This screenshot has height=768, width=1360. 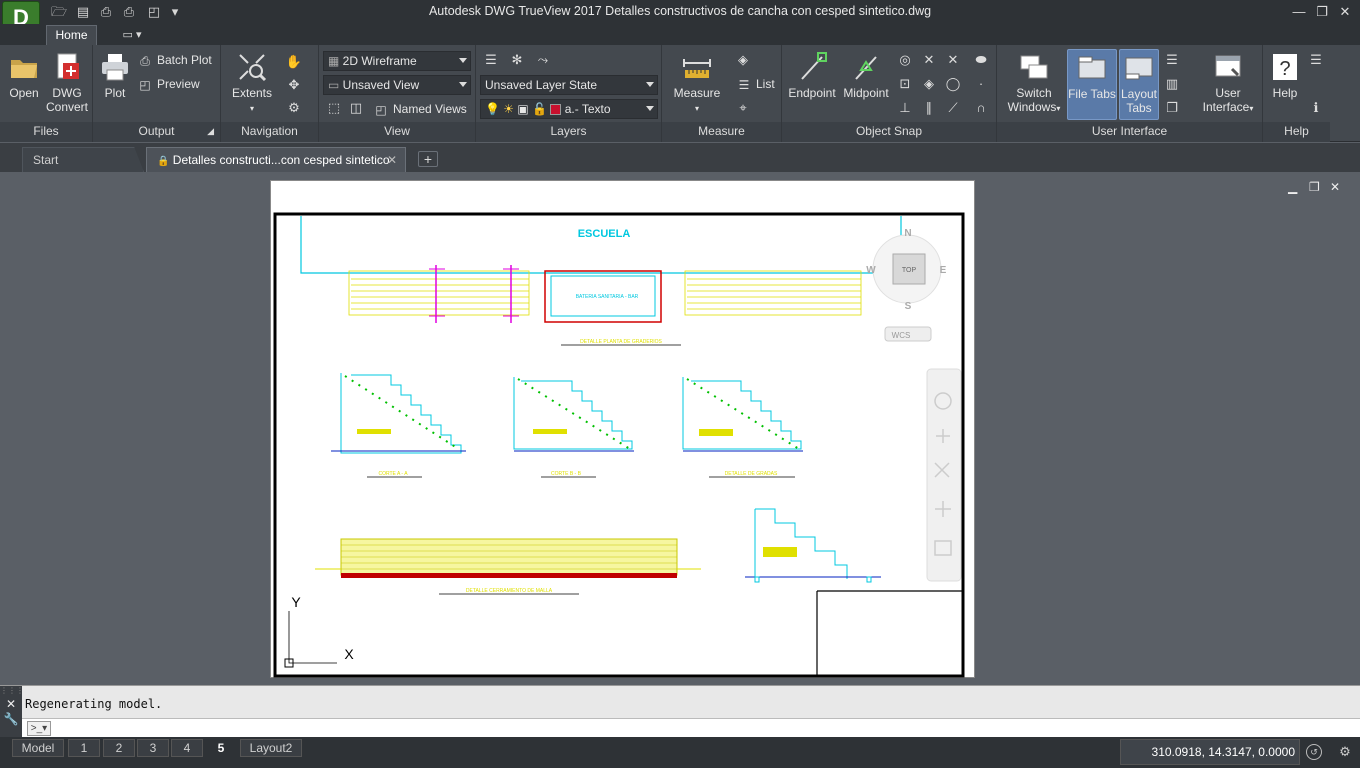 I want to click on tile-vertical-icon: ▥, so click(x=1172, y=84).